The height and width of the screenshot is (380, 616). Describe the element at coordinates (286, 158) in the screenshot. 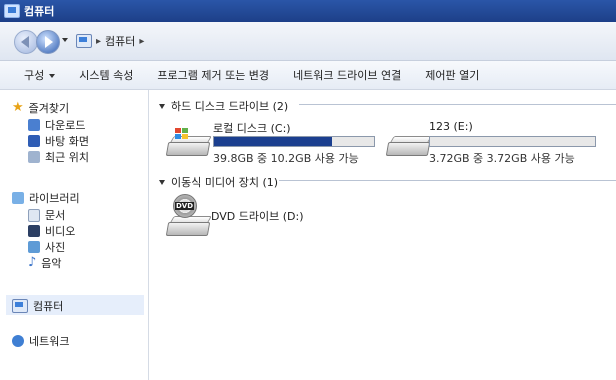

I see `drive-free-space: 39.8GB 중 10.2GB 사용 가능` at that location.